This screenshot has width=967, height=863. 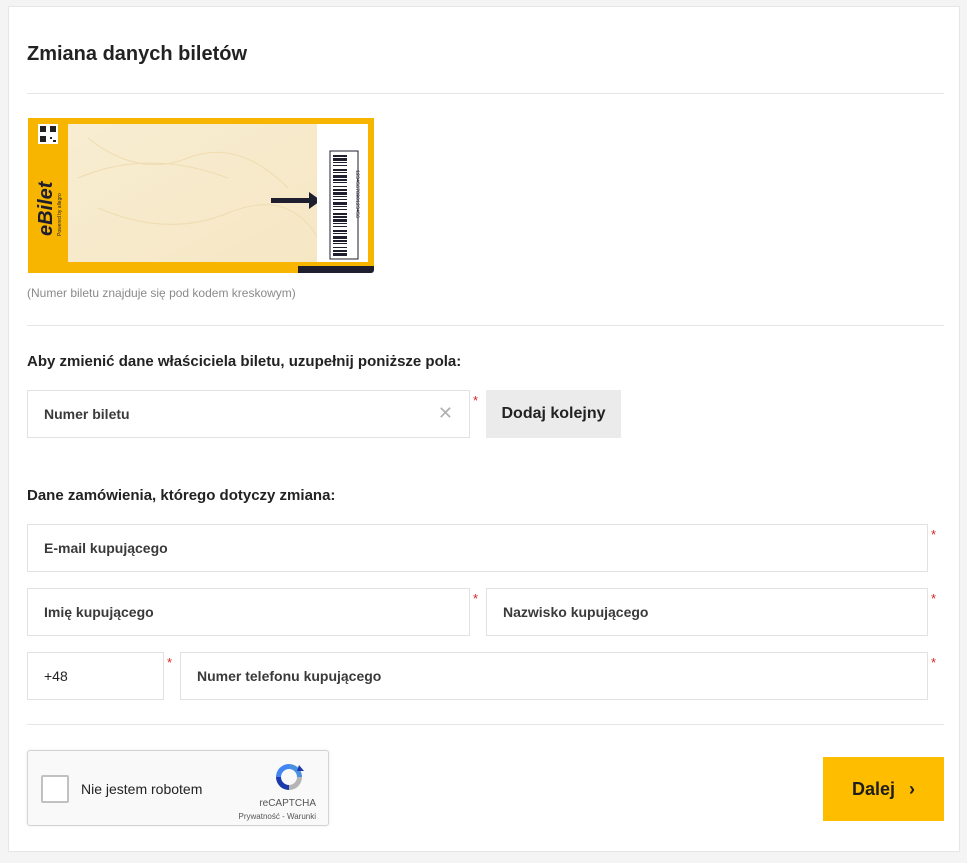 I want to click on last-name-field: Nazwisko kupującego, so click(x=707, y=612).